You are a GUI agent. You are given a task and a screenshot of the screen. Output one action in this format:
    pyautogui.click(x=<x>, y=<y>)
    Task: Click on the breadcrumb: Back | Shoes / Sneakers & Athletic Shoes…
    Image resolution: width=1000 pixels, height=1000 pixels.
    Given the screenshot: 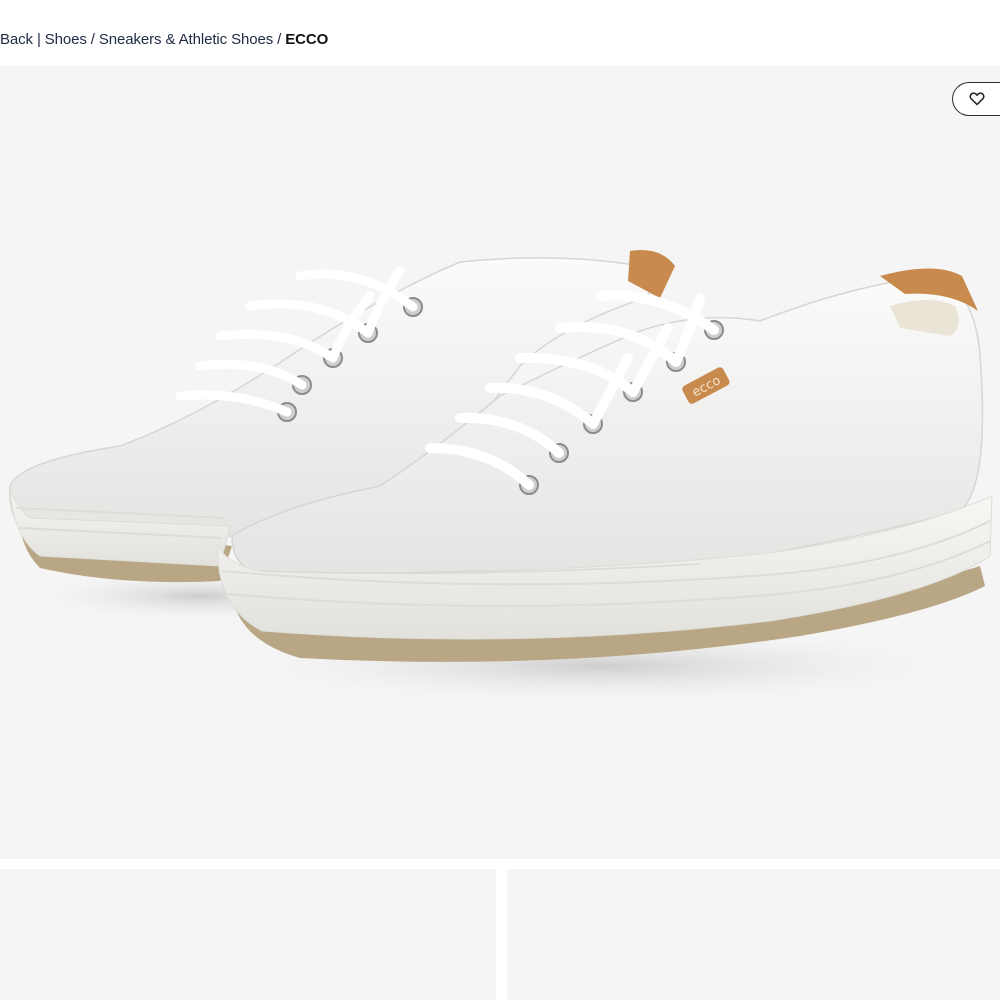 What is the action you would take?
    pyautogui.click(x=164, y=39)
    